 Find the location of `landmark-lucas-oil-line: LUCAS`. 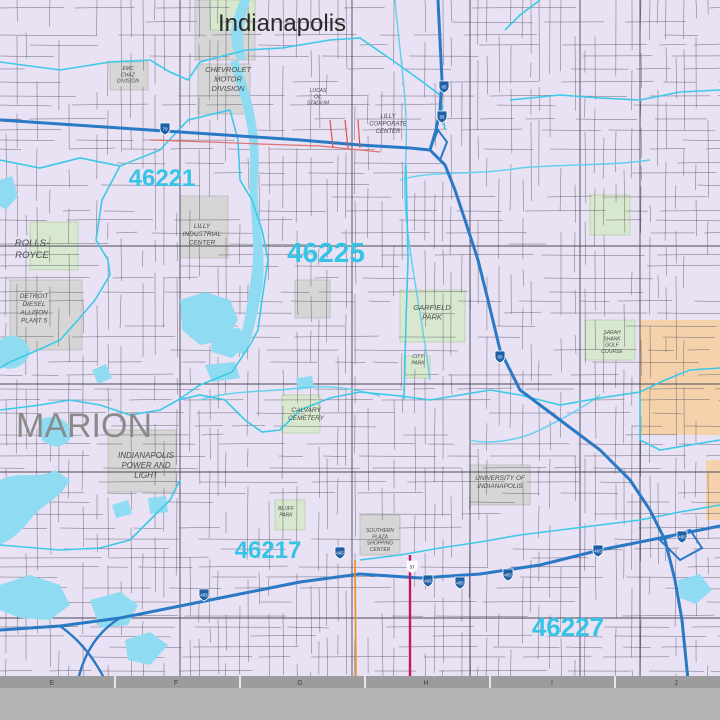

landmark-lucas-oil-line: LUCAS is located at coordinates (318, 91).